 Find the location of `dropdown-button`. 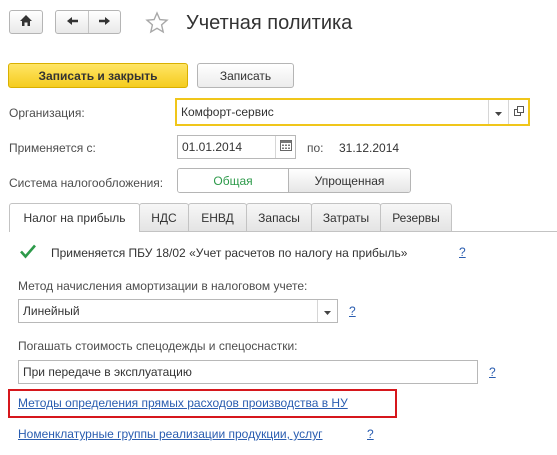

dropdown-button is located at coordinates (498, 112).